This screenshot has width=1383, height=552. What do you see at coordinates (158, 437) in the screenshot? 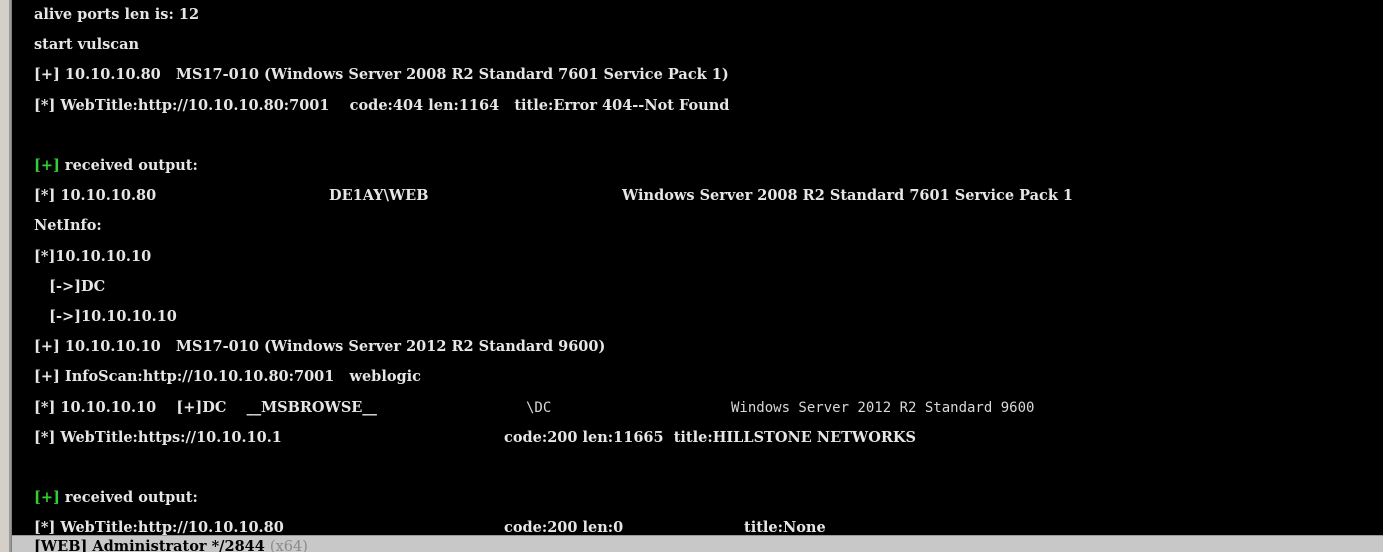
I see `console-text: [*] WebTitle:https://10.10.10.1` at bounding box center [158, 437].